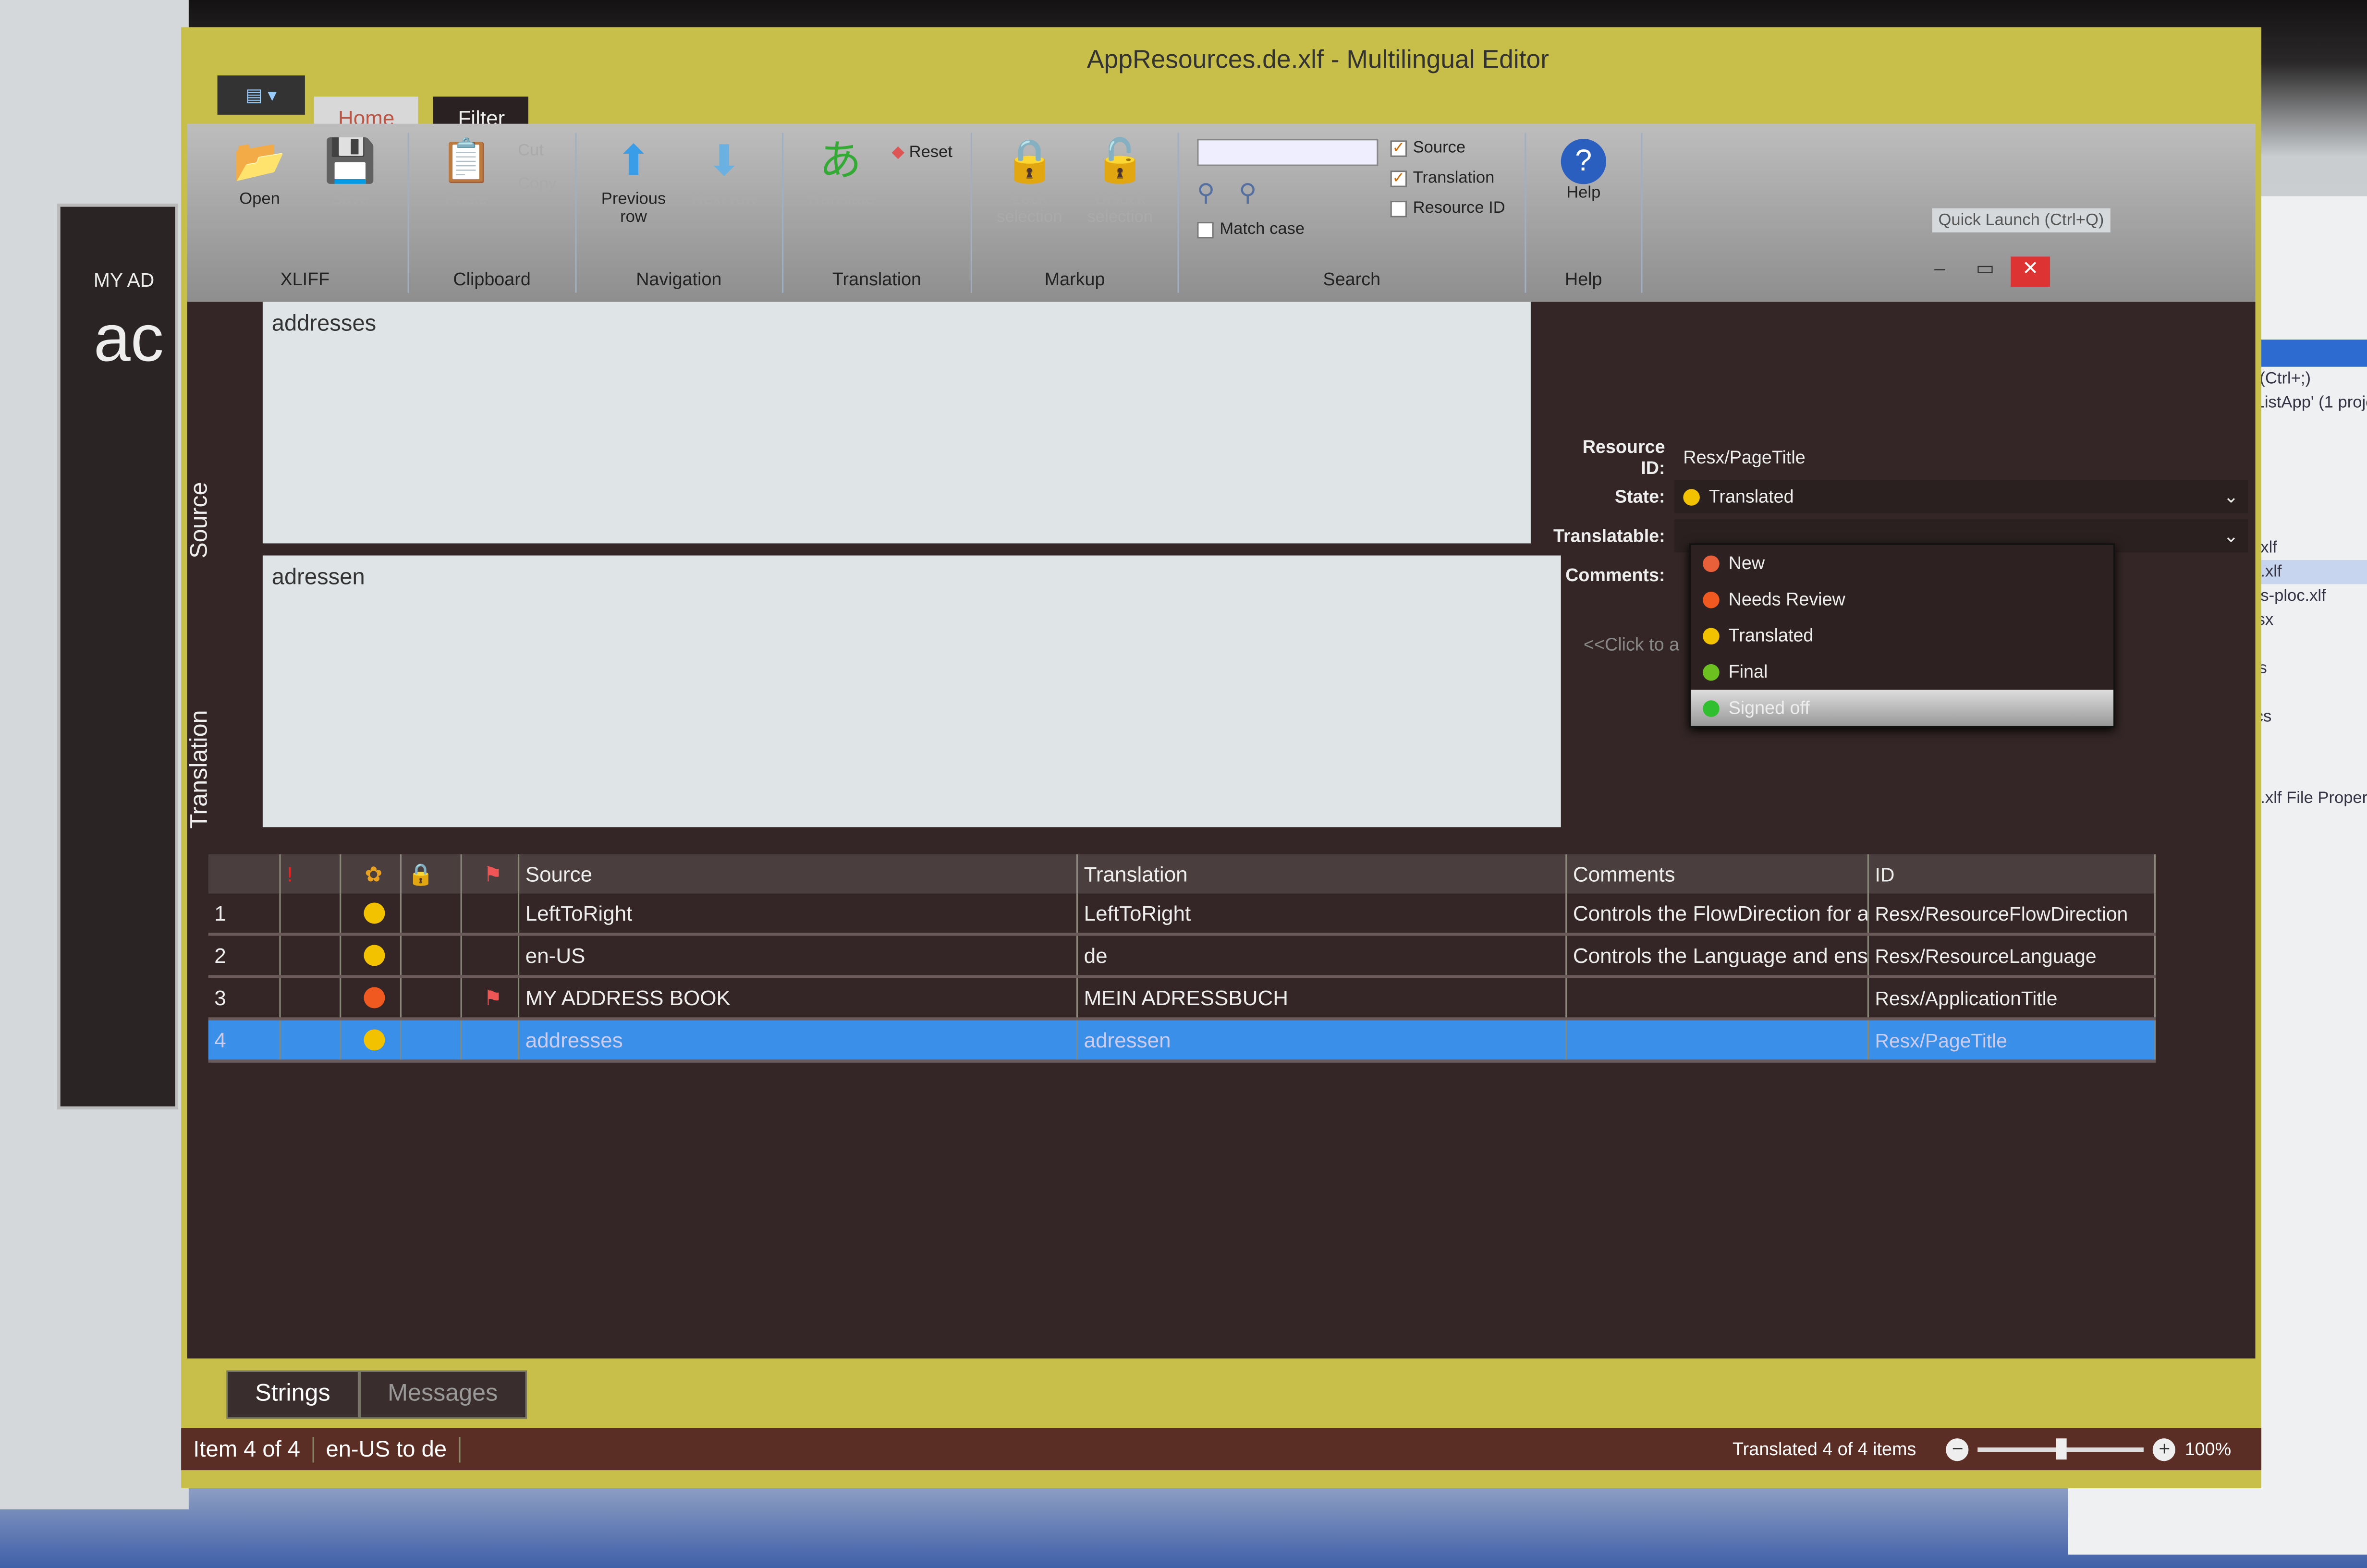 The width and height of the screenshot is (2367, 1568). Describe the element at coordinates (1583, 161) in the screenshot. I see `help-icon: ?` at that location.